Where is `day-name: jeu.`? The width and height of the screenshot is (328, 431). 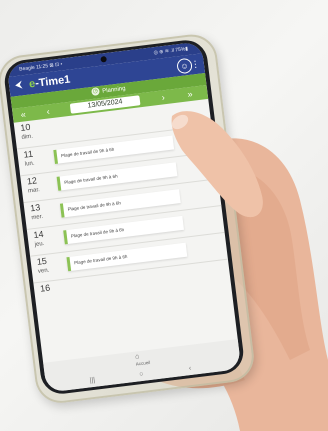 day-name: jeu. is located at coordinates (39, 244).